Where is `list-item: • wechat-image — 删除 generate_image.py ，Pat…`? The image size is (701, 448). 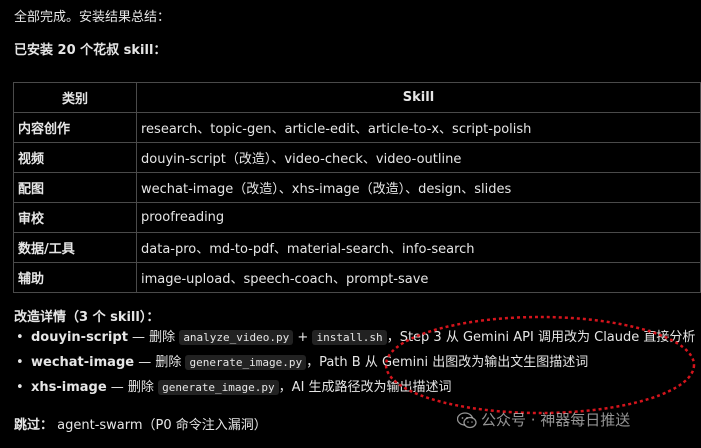
list-item: • wechat-image — 删除 generate_image.py ，Pat… is located at coordinates (354, 363).